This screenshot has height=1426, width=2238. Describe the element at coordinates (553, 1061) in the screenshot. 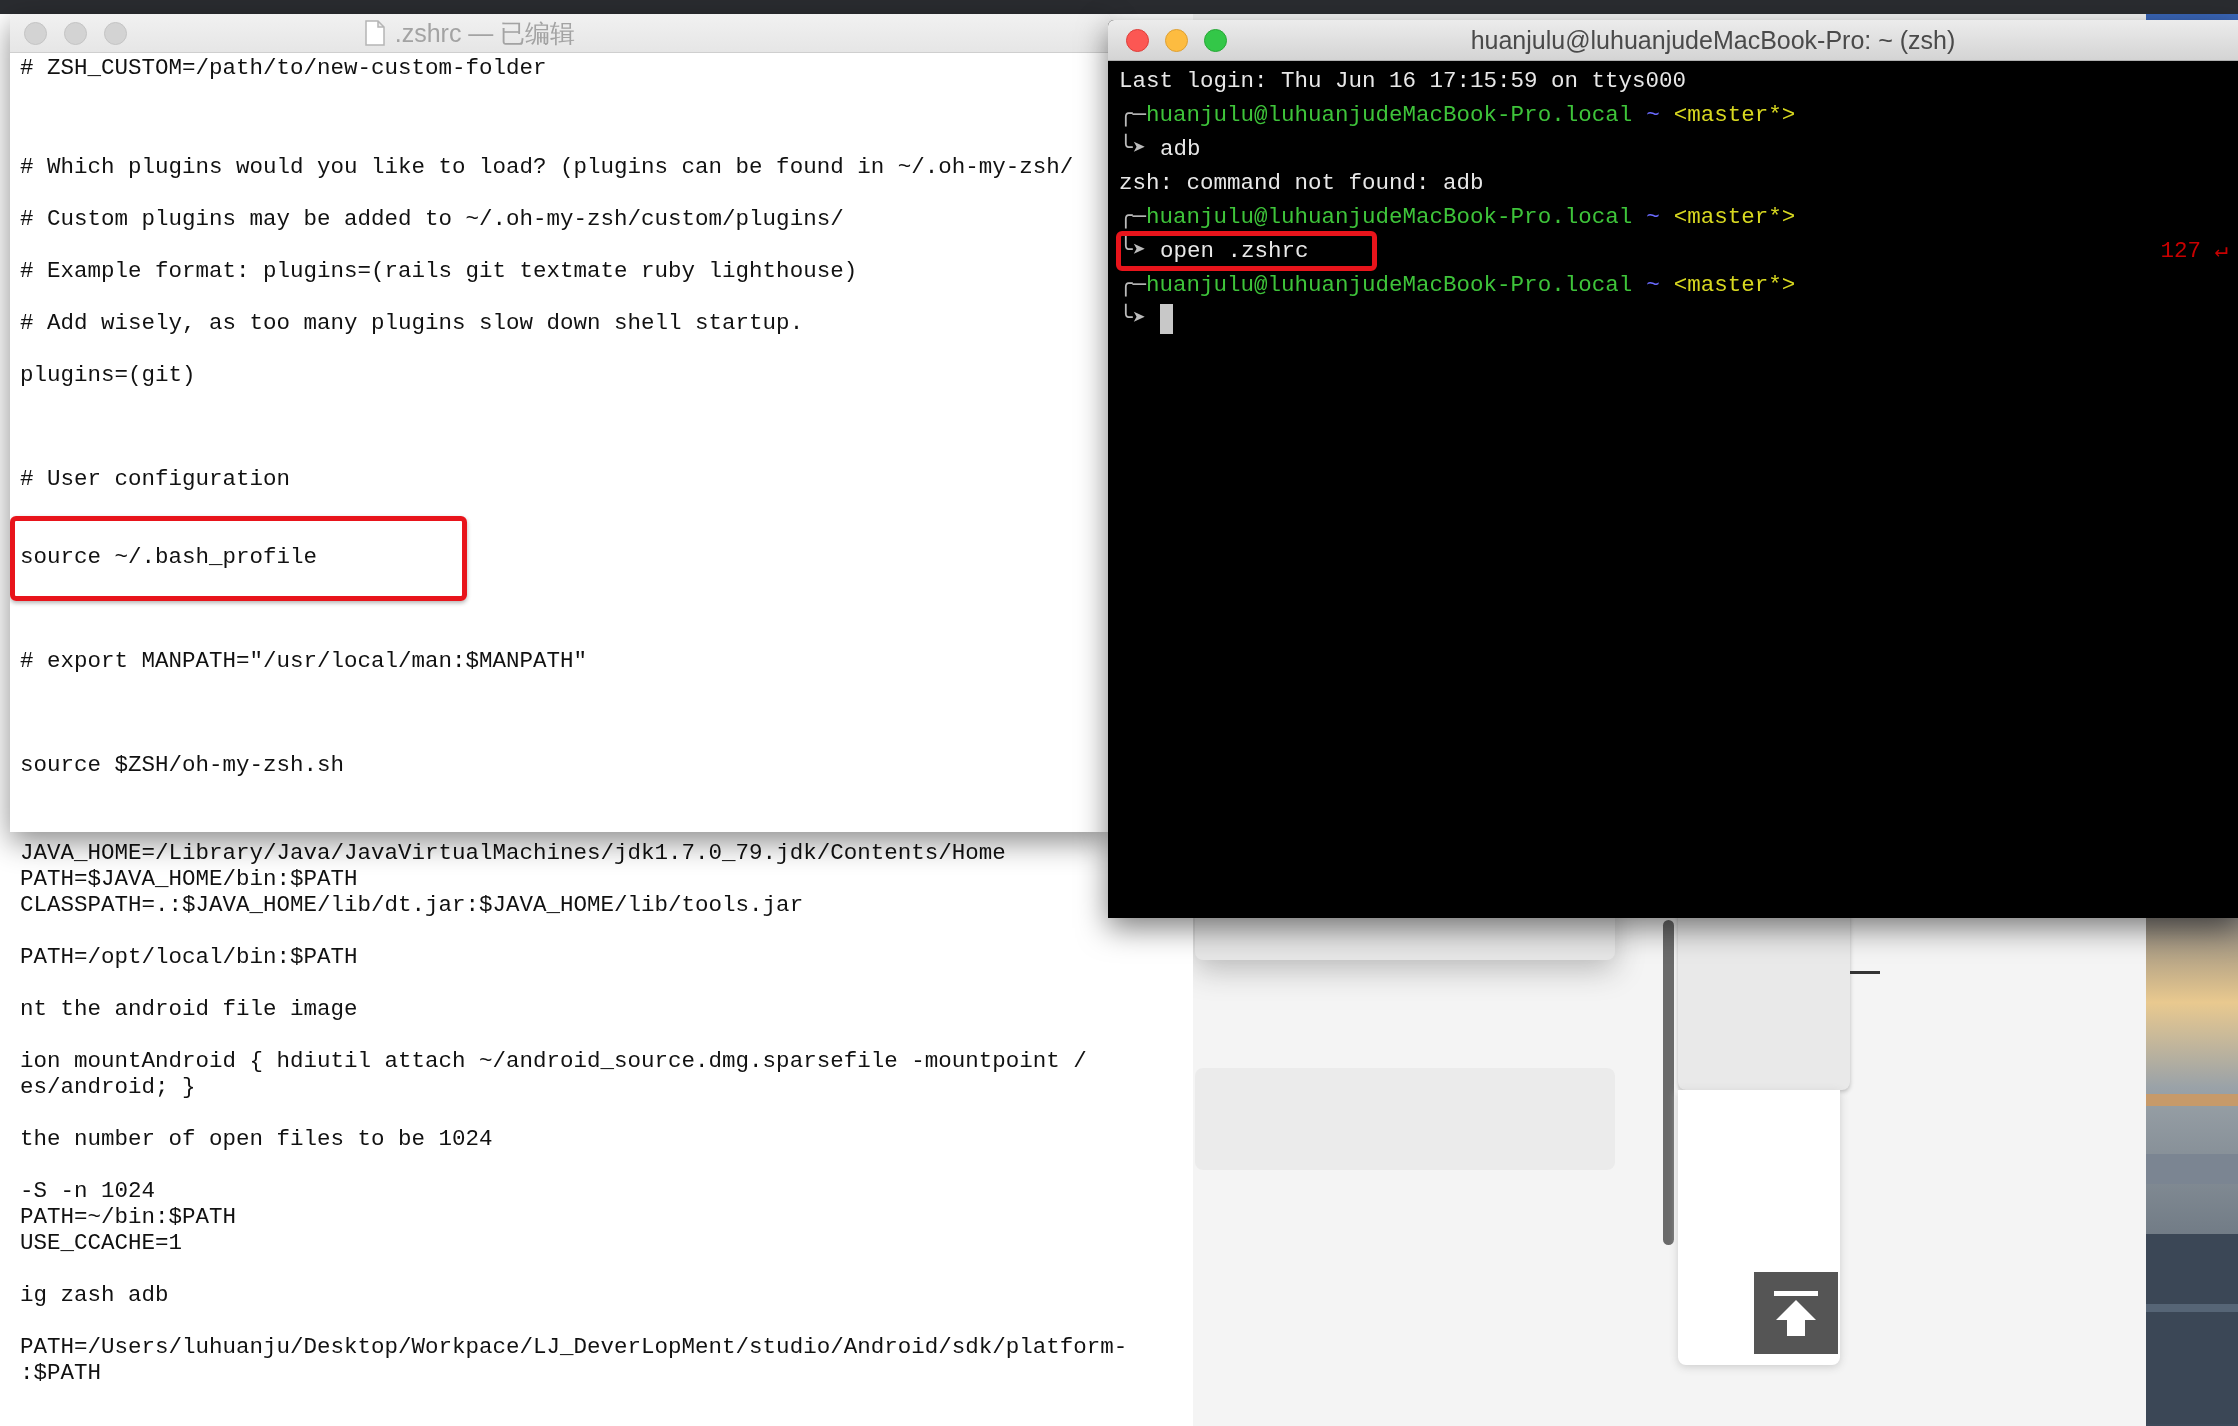

I see `code-line: ion mountAndroid { hdiutil attach ~/android_source.dmg.sparsefile -mountpoint /` at that location.